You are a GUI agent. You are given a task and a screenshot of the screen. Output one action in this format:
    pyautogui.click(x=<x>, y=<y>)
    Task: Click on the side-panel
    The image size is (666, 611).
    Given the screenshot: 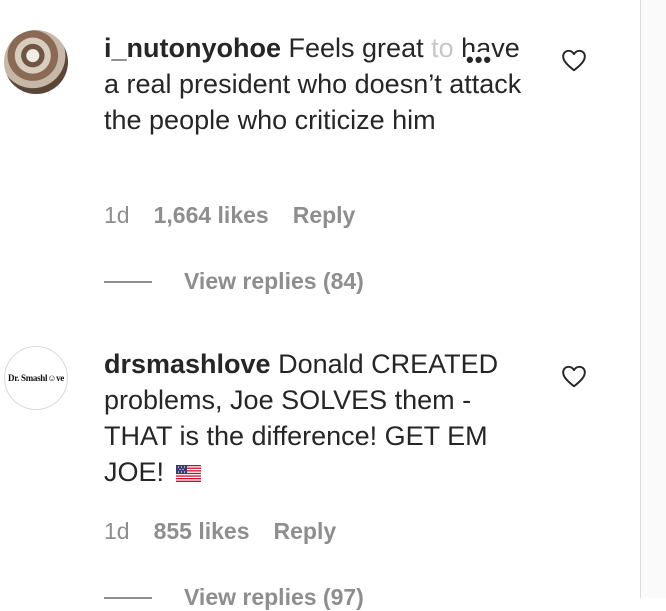 What is the action you would take?
    pyautogui.click(x=653, y=299)
    